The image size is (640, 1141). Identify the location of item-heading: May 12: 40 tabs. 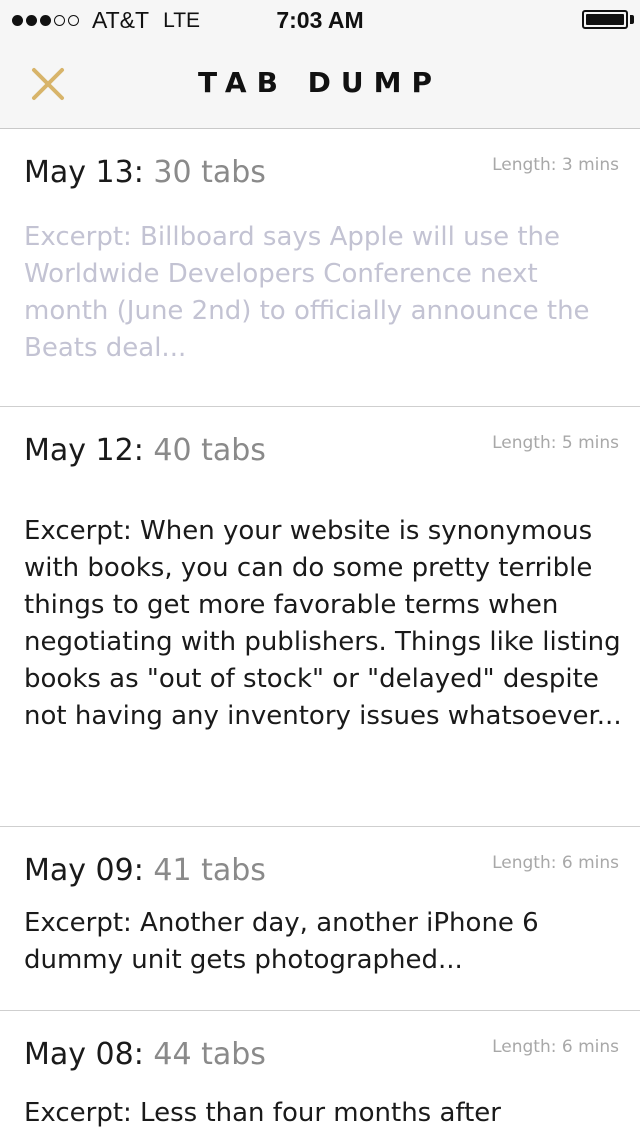
(145, 450).